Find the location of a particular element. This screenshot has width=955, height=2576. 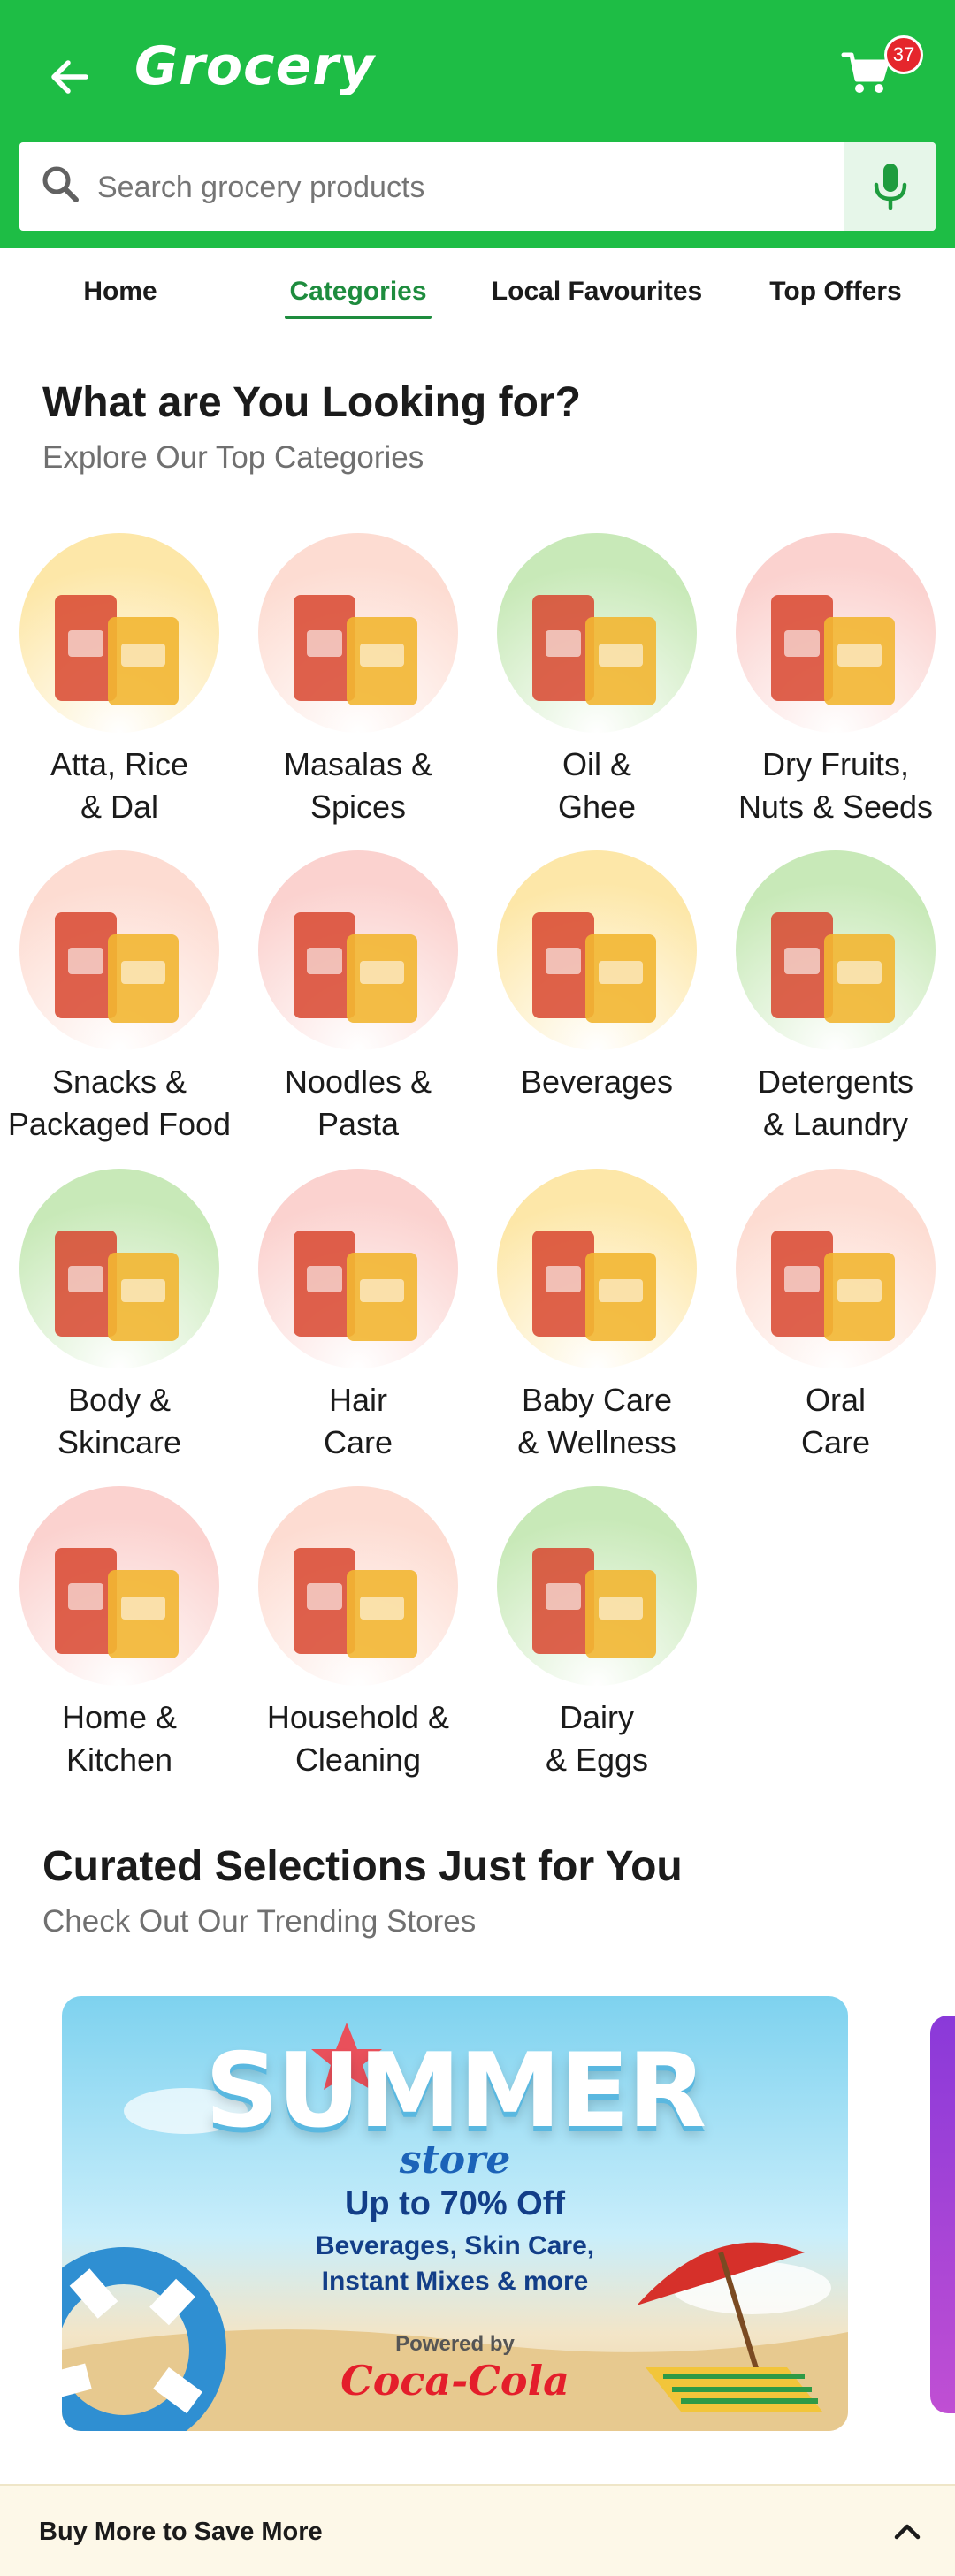

banner-offer: Up to 70% Off is located at coordinates (455, 2203).